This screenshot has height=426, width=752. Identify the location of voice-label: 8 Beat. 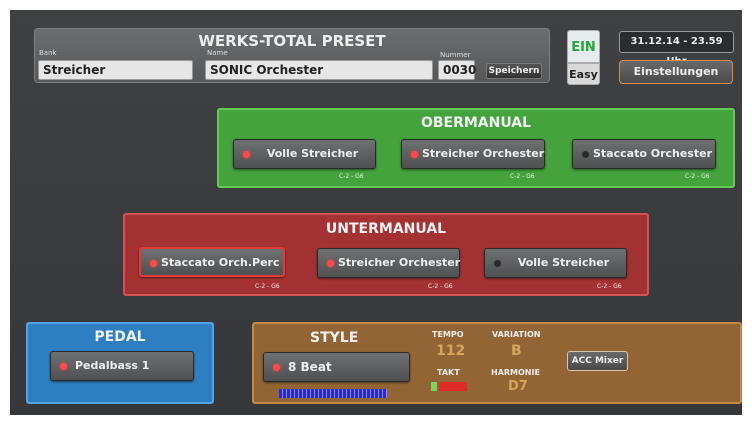
(310, 367).